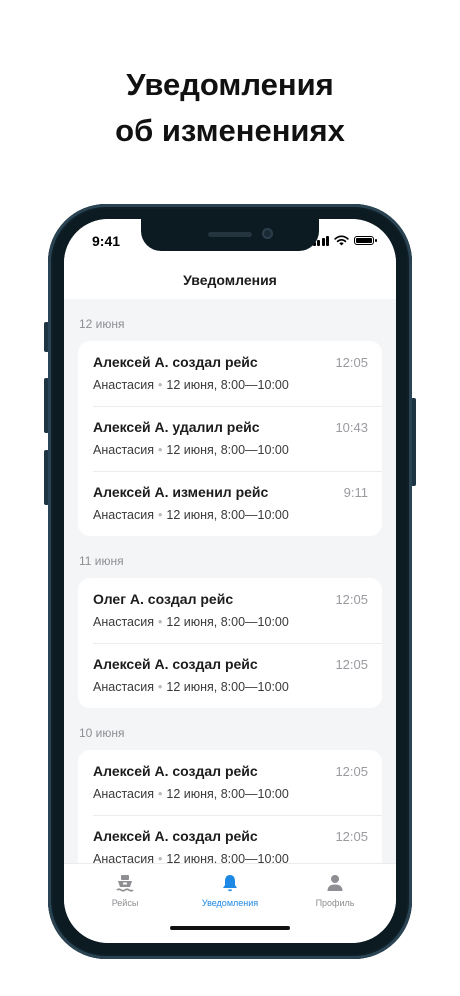 This screenshot has width=460, height=996. I want to click on front-camera, so click(267, 233).